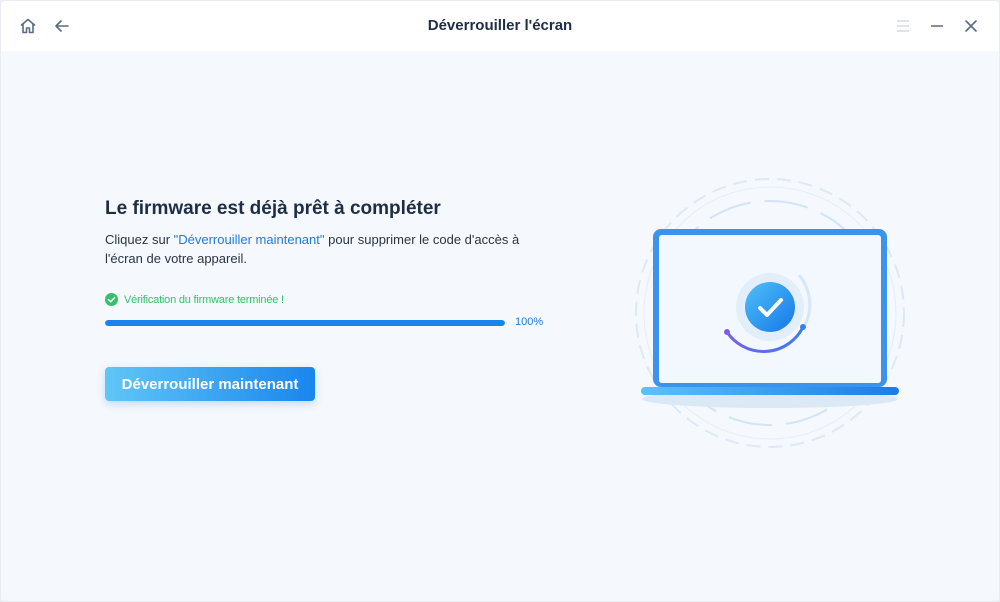  What do you see at coordinates (139, 239) in the screenshot?
I see `description-prefix: Cliquez sur` at bounding box center [139, 239].